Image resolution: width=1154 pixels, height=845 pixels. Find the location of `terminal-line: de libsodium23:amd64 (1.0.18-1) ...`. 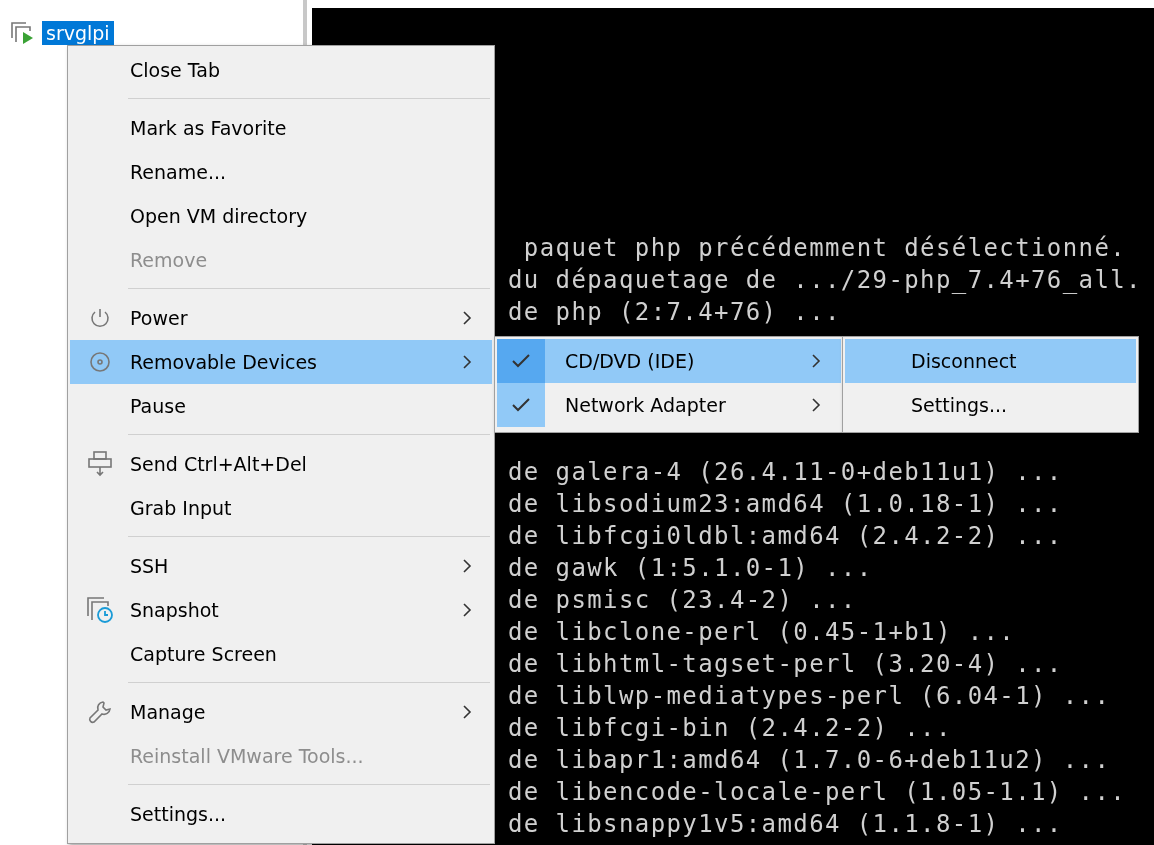

terminal-line: de libsodium23:amd64 (1.0.18-1) ... is located at coordinates (786, 504).